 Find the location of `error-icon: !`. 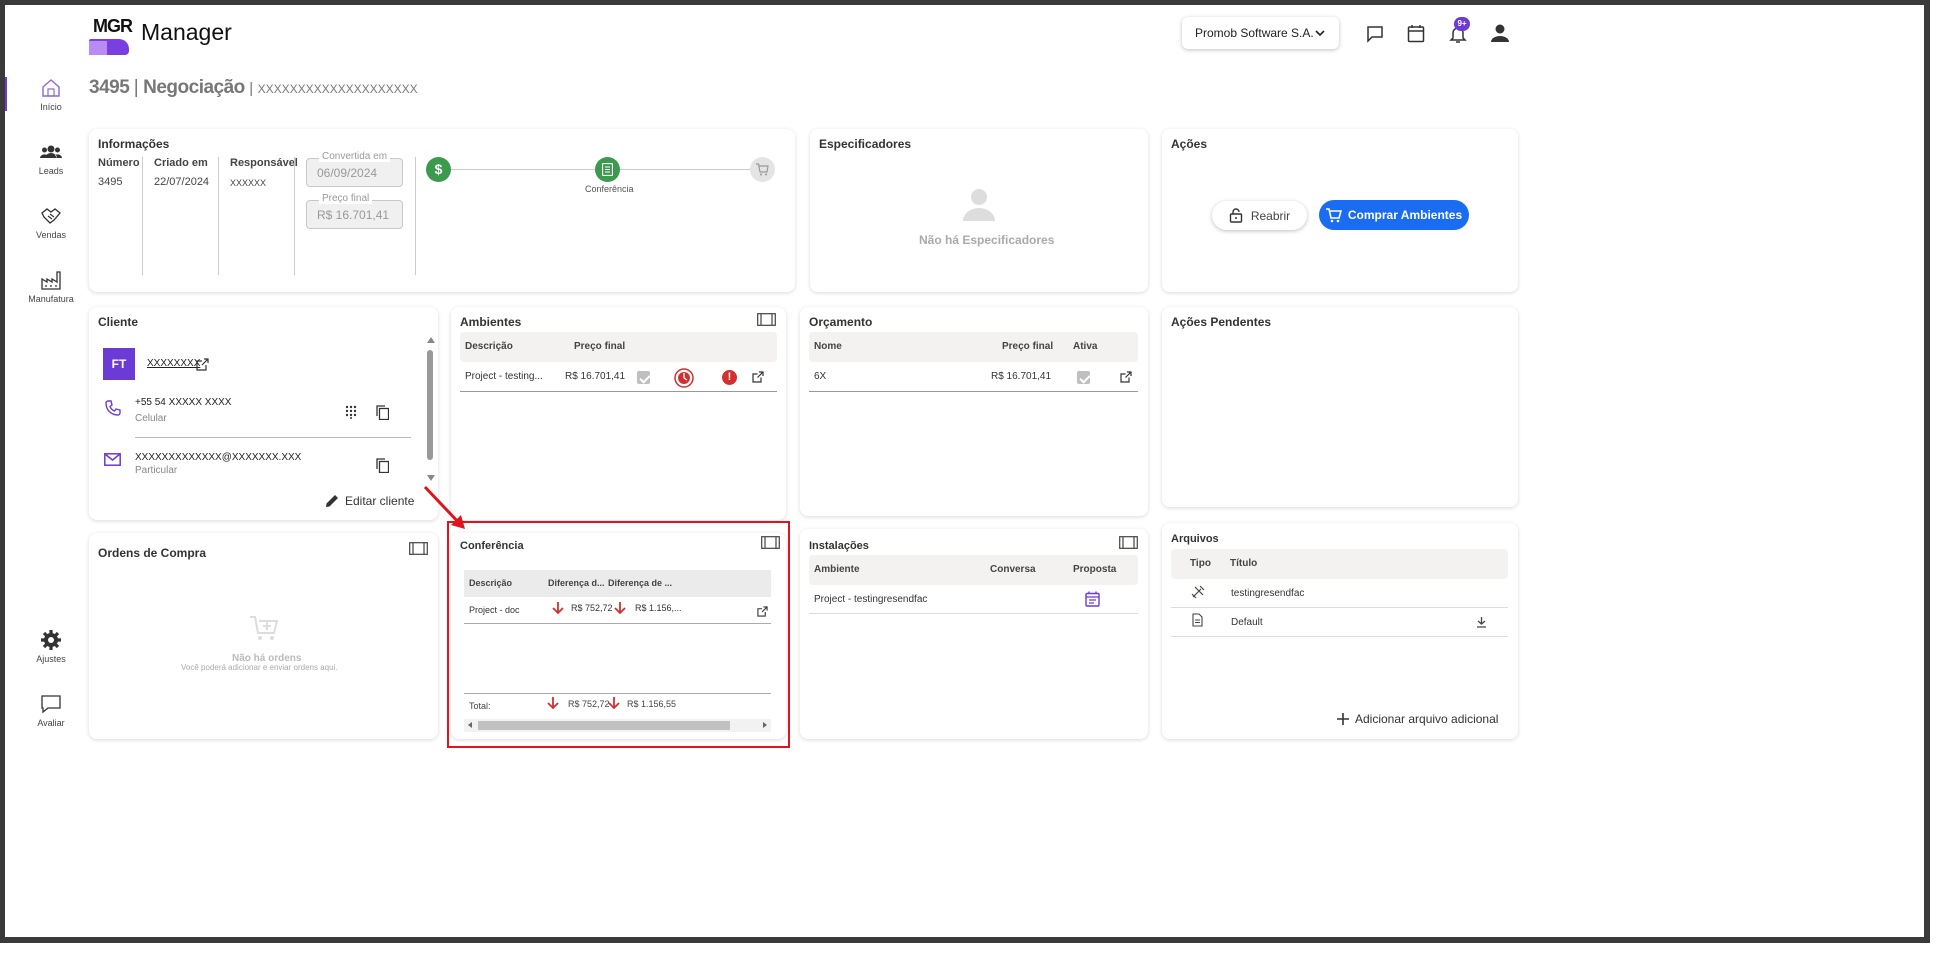

error-icon: ! is located at coordinates (729, 377).